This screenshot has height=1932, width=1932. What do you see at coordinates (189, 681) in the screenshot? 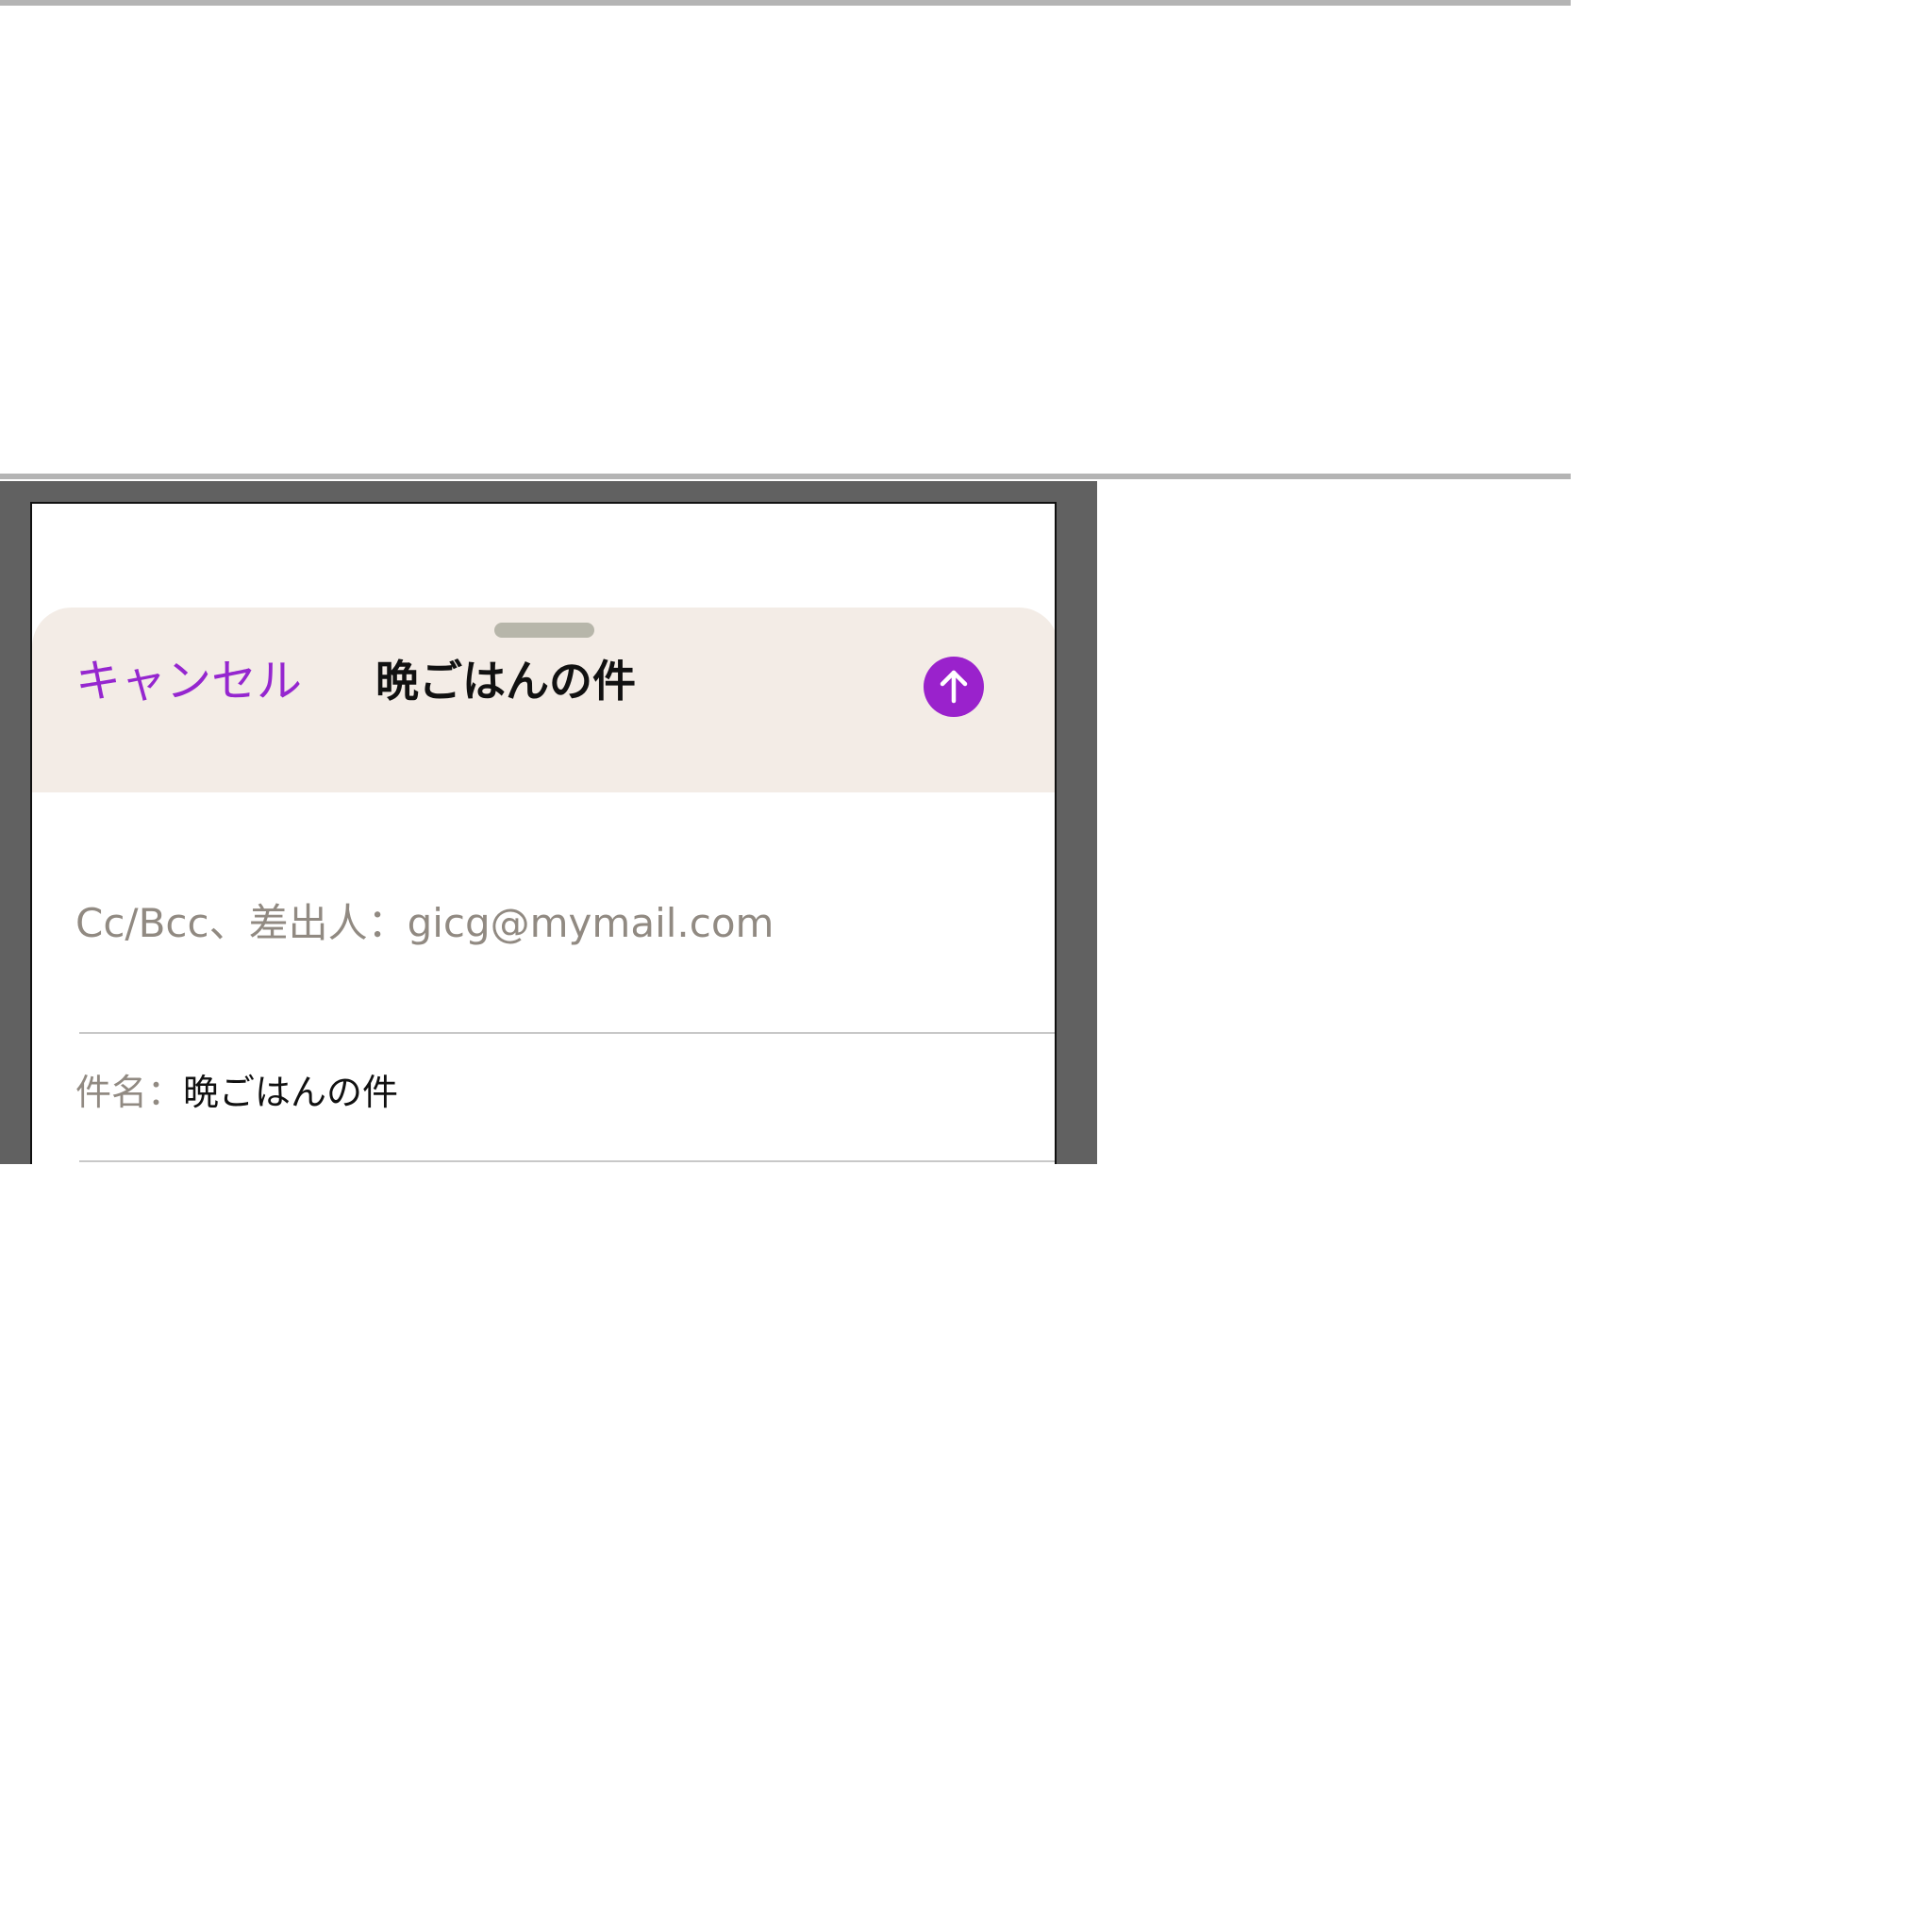
I see `cancel-button: キャンセル` at bounding box center [189, 681].